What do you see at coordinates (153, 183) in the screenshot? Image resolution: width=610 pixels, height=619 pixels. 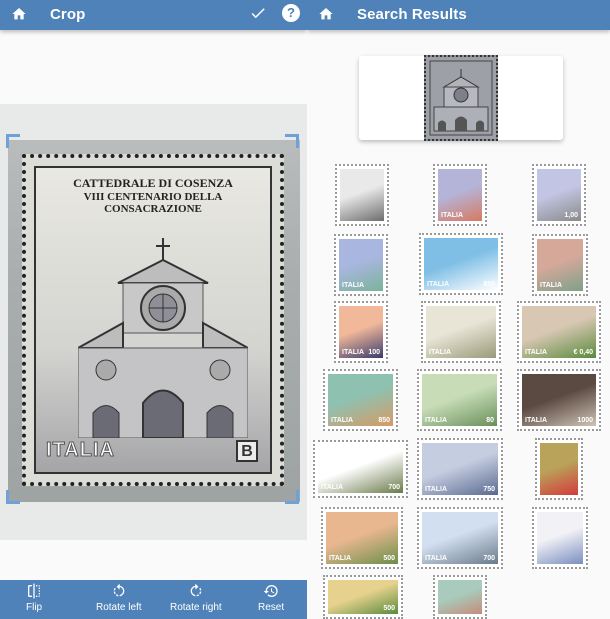 I see `stamp-caption-line1: CATTEDRALE DI COSENZA` at bounding box center [153, 183].